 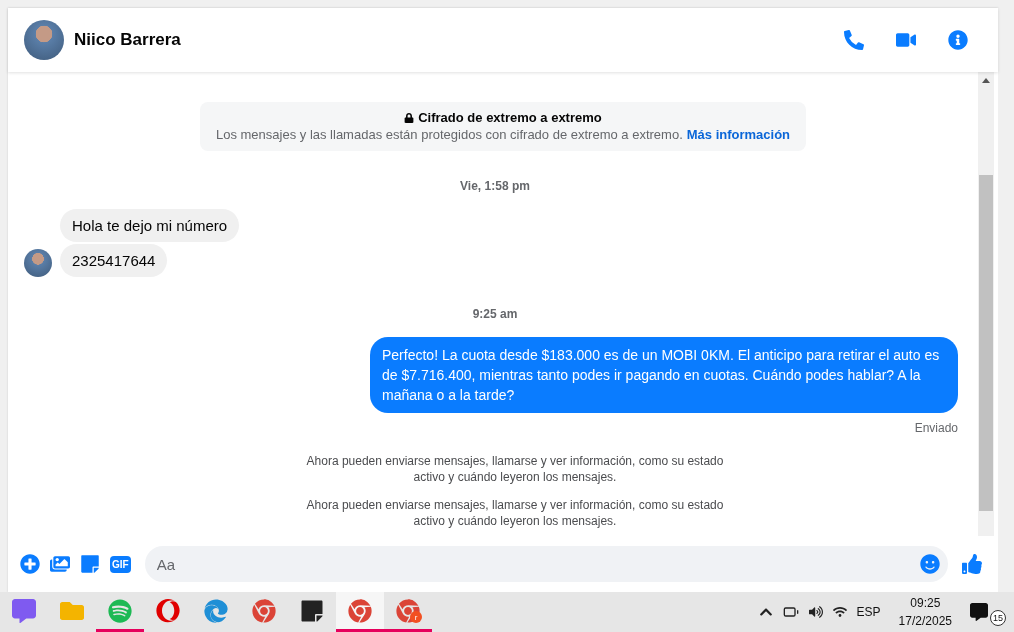 What do you see at coordinates (495, 186) in the screenshot?
I see `timestamp: Vie, 1:58 pm` at bounding box center [495, 186].